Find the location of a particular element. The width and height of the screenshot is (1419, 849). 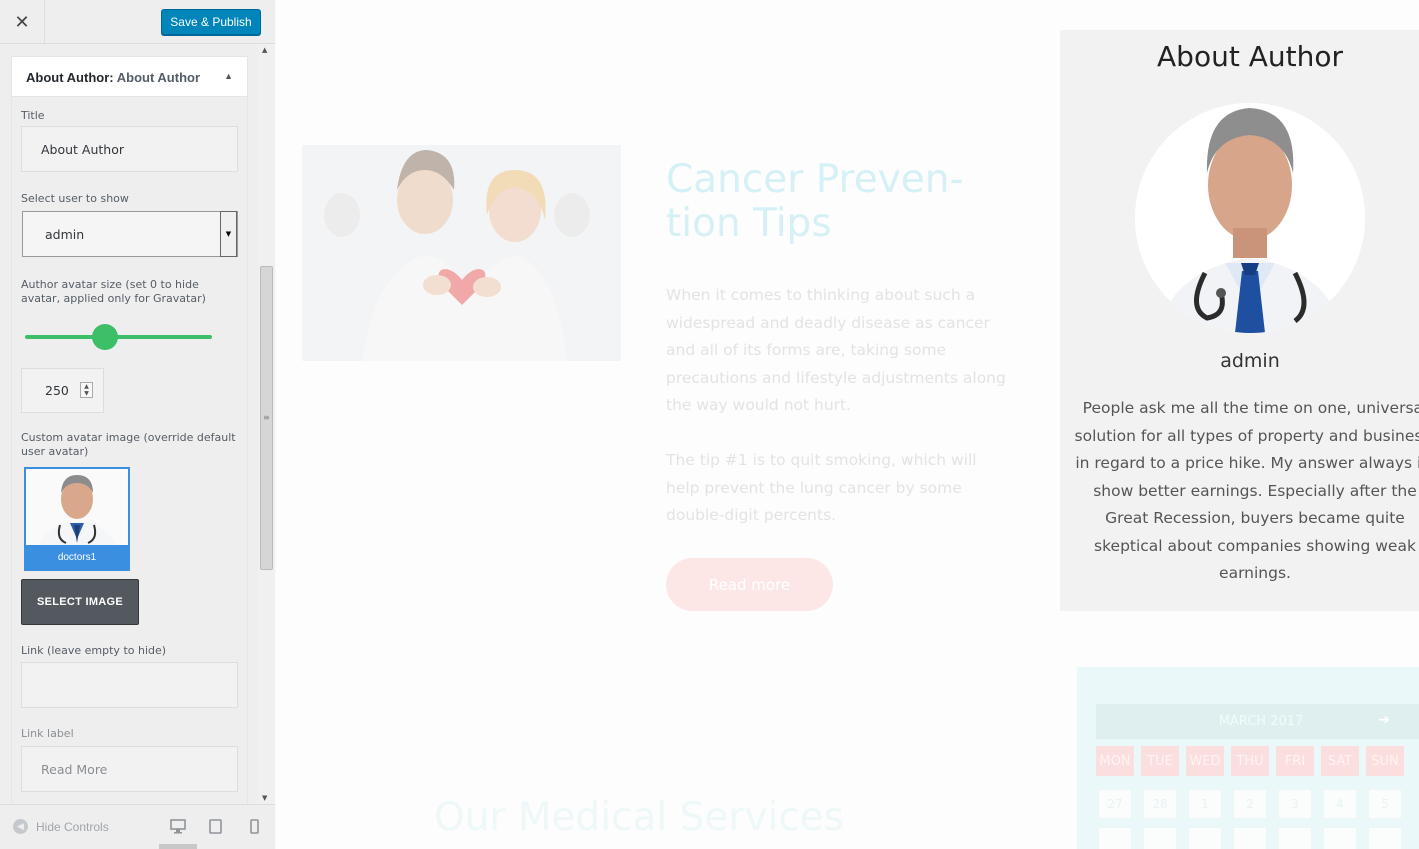

calendar-date: 4 is located at coordinates (1340, 804).